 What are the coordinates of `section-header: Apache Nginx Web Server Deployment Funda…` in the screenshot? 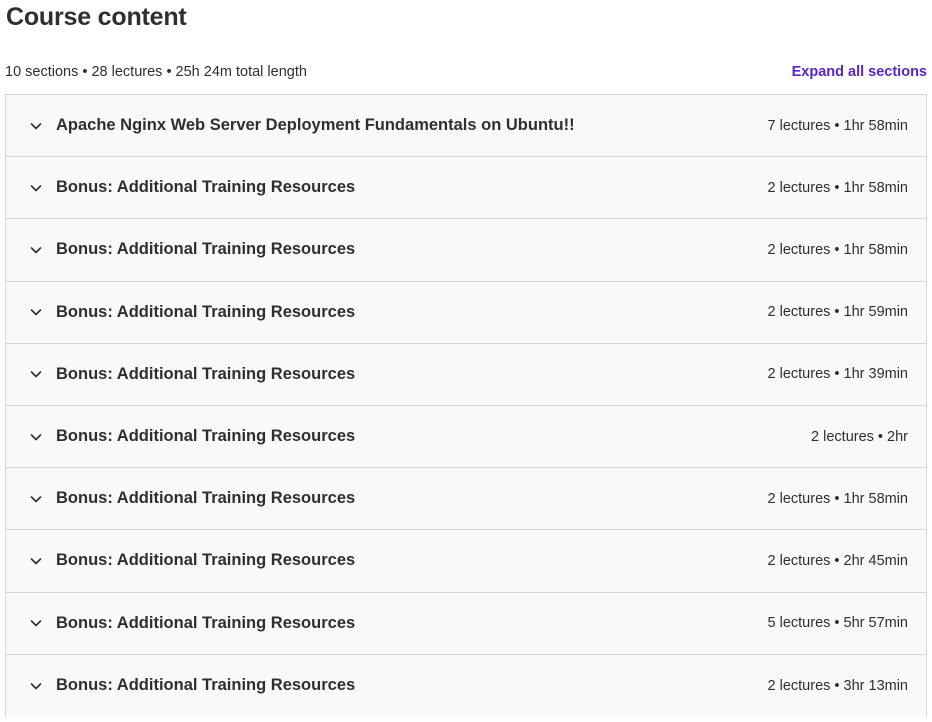 It's located at (466, 126).